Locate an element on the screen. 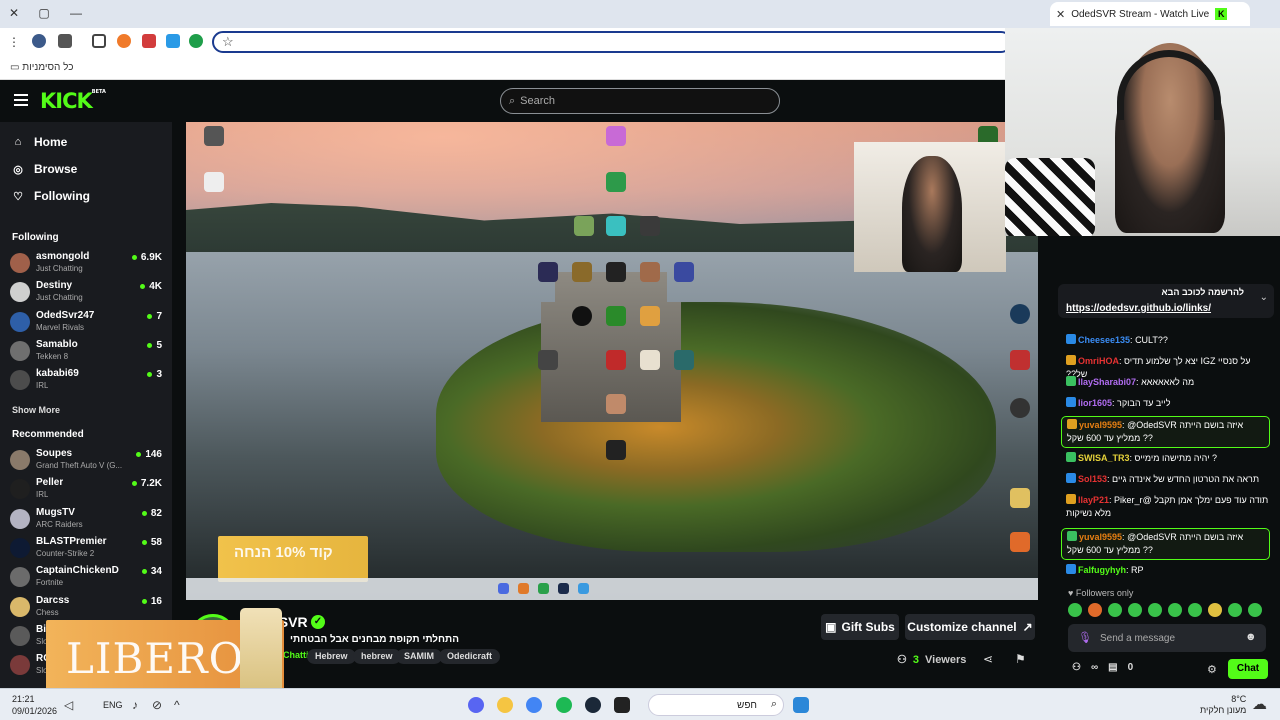 The height and width of the screenshot is (720, 1280). emoji-icon: ☻ is located at coordinates (1251, 637).